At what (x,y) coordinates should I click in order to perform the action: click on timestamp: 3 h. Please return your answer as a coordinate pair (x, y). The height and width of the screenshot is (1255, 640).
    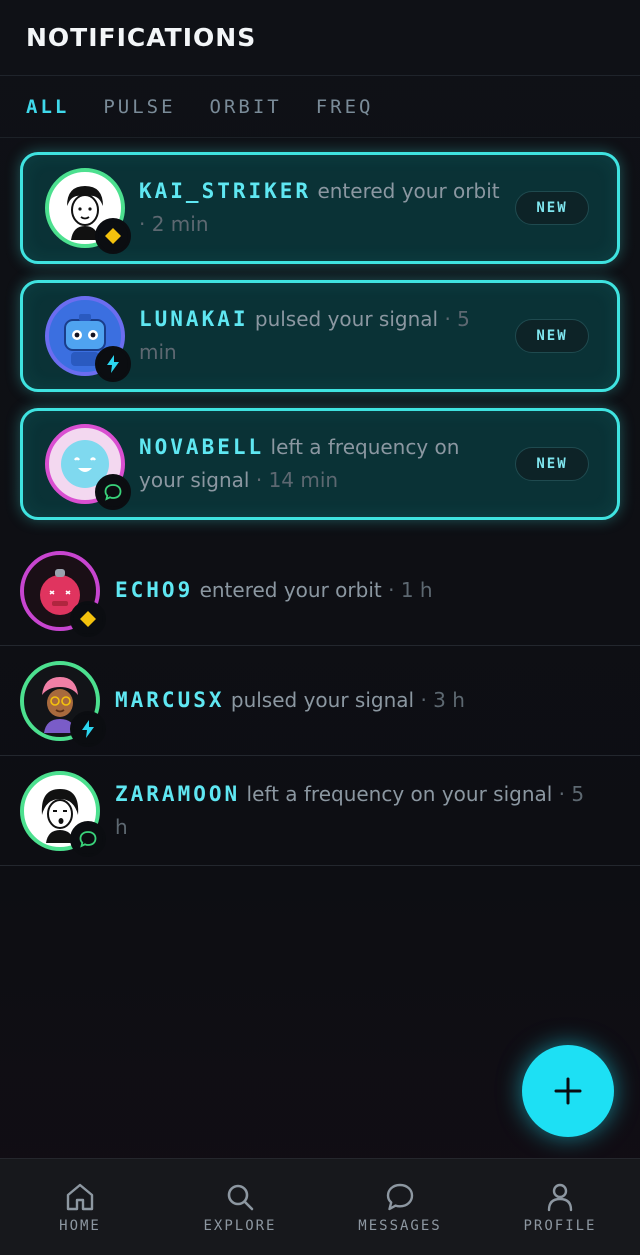
    Looking at the image, I should click on (449, 700).